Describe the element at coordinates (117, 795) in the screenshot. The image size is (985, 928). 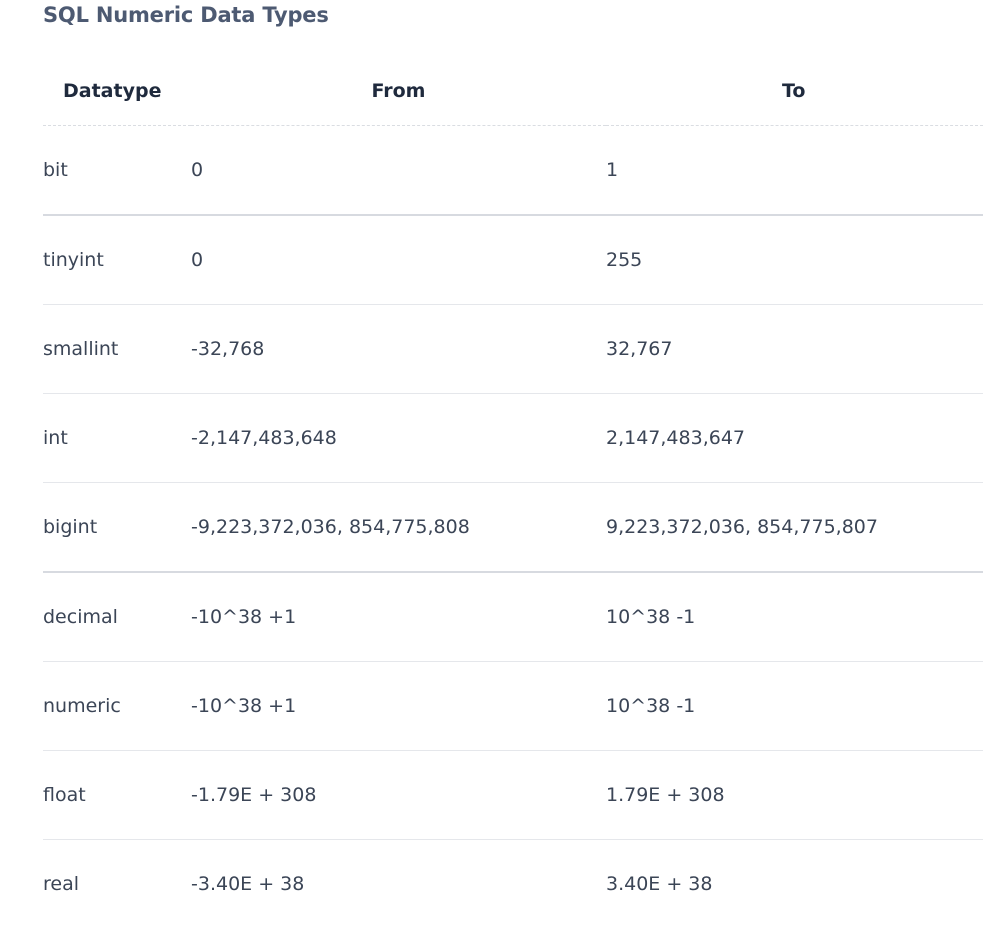
I see `cell-datatype: float` at that location.